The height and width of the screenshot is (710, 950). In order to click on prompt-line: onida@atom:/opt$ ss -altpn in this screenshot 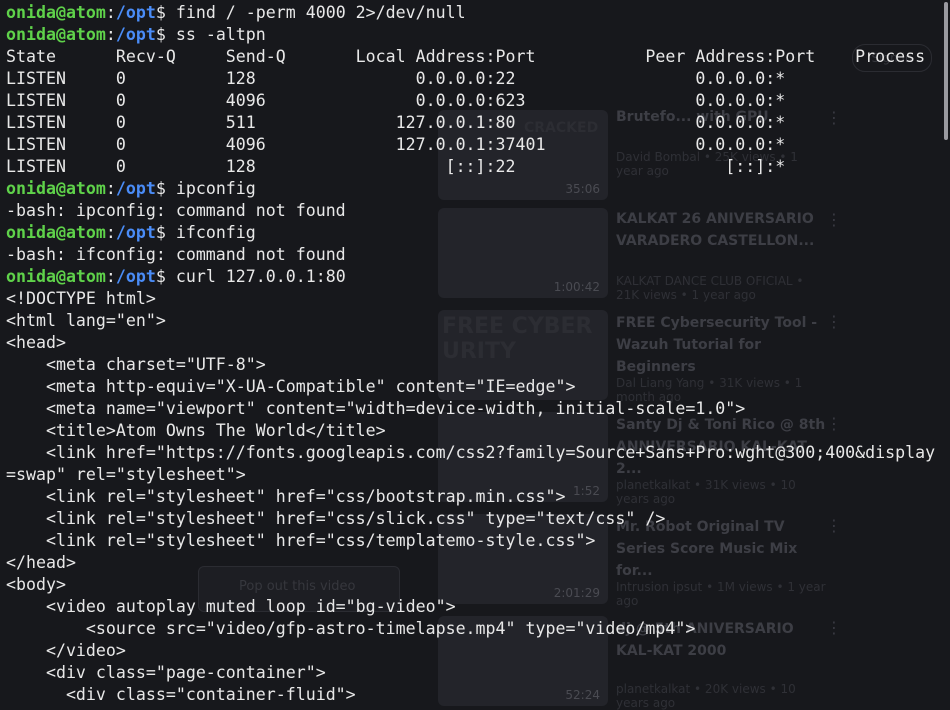, I will do `click(136, 34)`.